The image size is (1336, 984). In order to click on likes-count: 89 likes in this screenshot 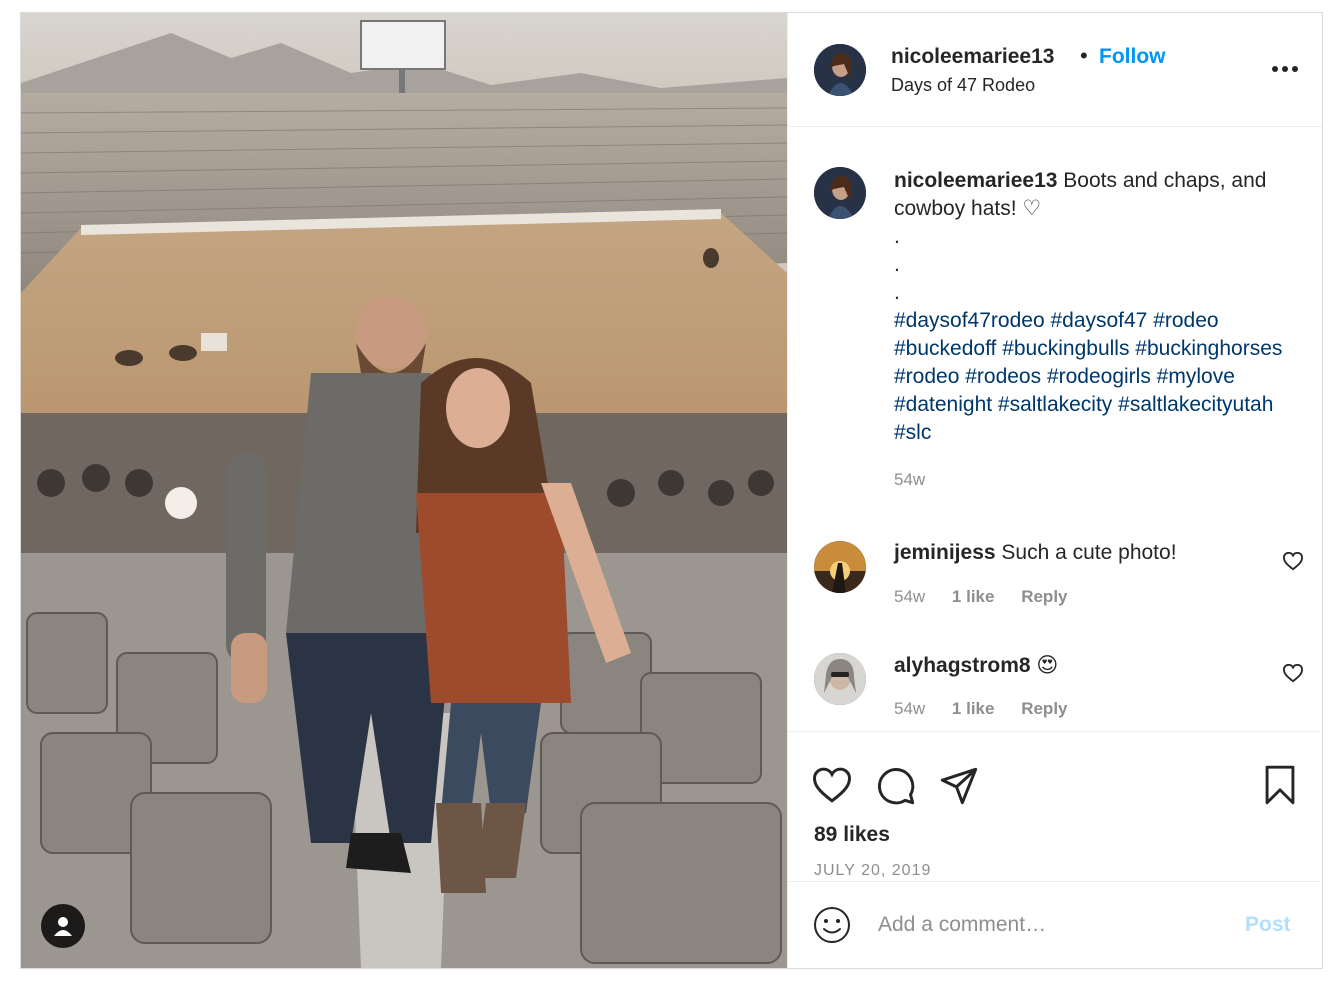, I will do `click(852, 835)`.